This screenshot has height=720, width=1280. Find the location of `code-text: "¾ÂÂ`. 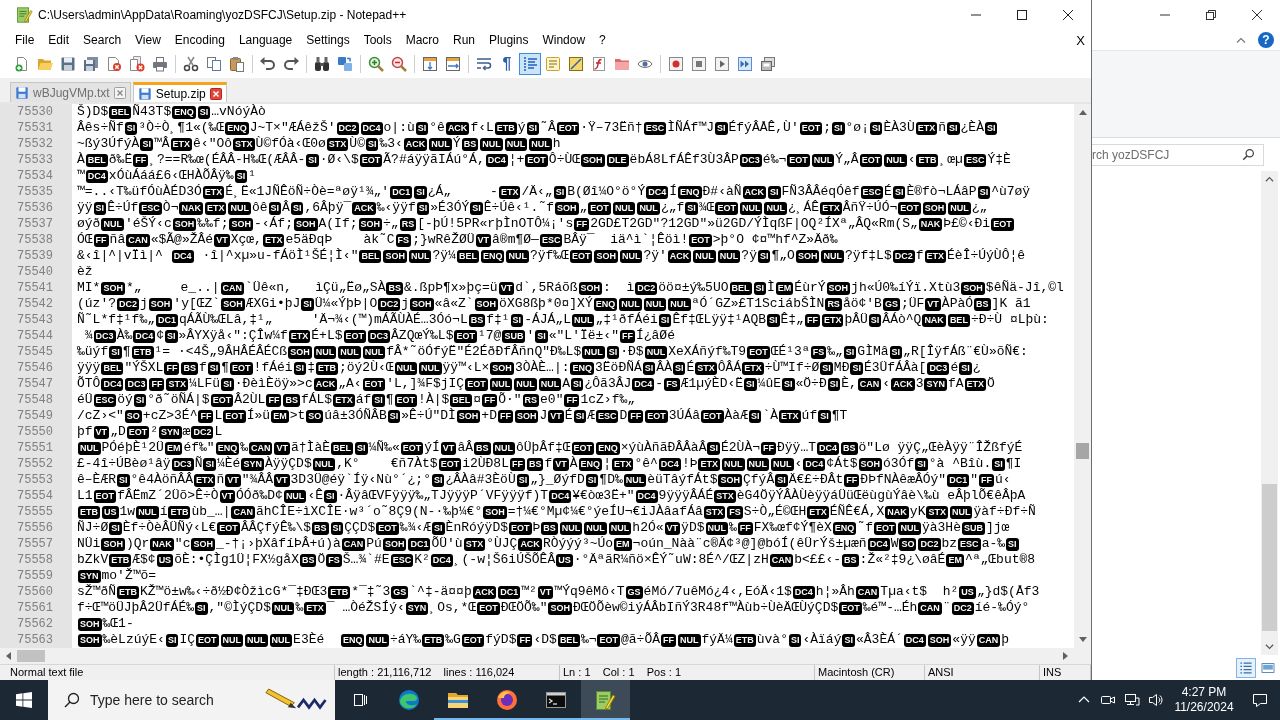

code-text: "¾ÂÂ is located at coordinates (257, 480).